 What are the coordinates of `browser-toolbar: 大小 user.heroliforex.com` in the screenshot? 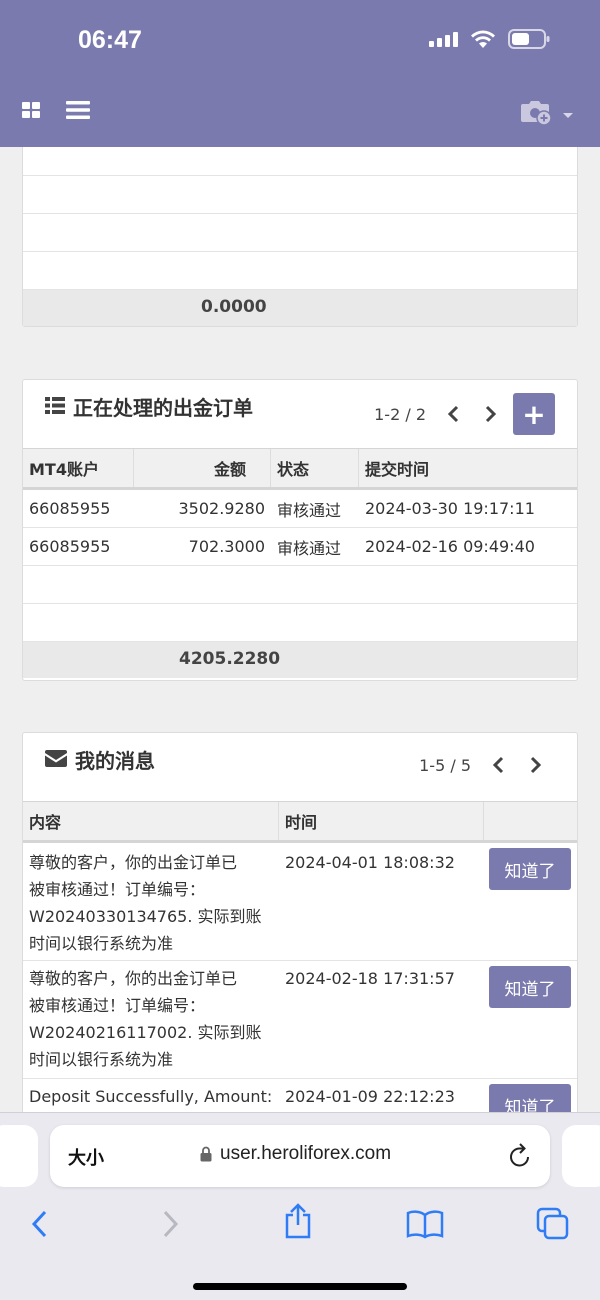 It's located at (300, 1206).